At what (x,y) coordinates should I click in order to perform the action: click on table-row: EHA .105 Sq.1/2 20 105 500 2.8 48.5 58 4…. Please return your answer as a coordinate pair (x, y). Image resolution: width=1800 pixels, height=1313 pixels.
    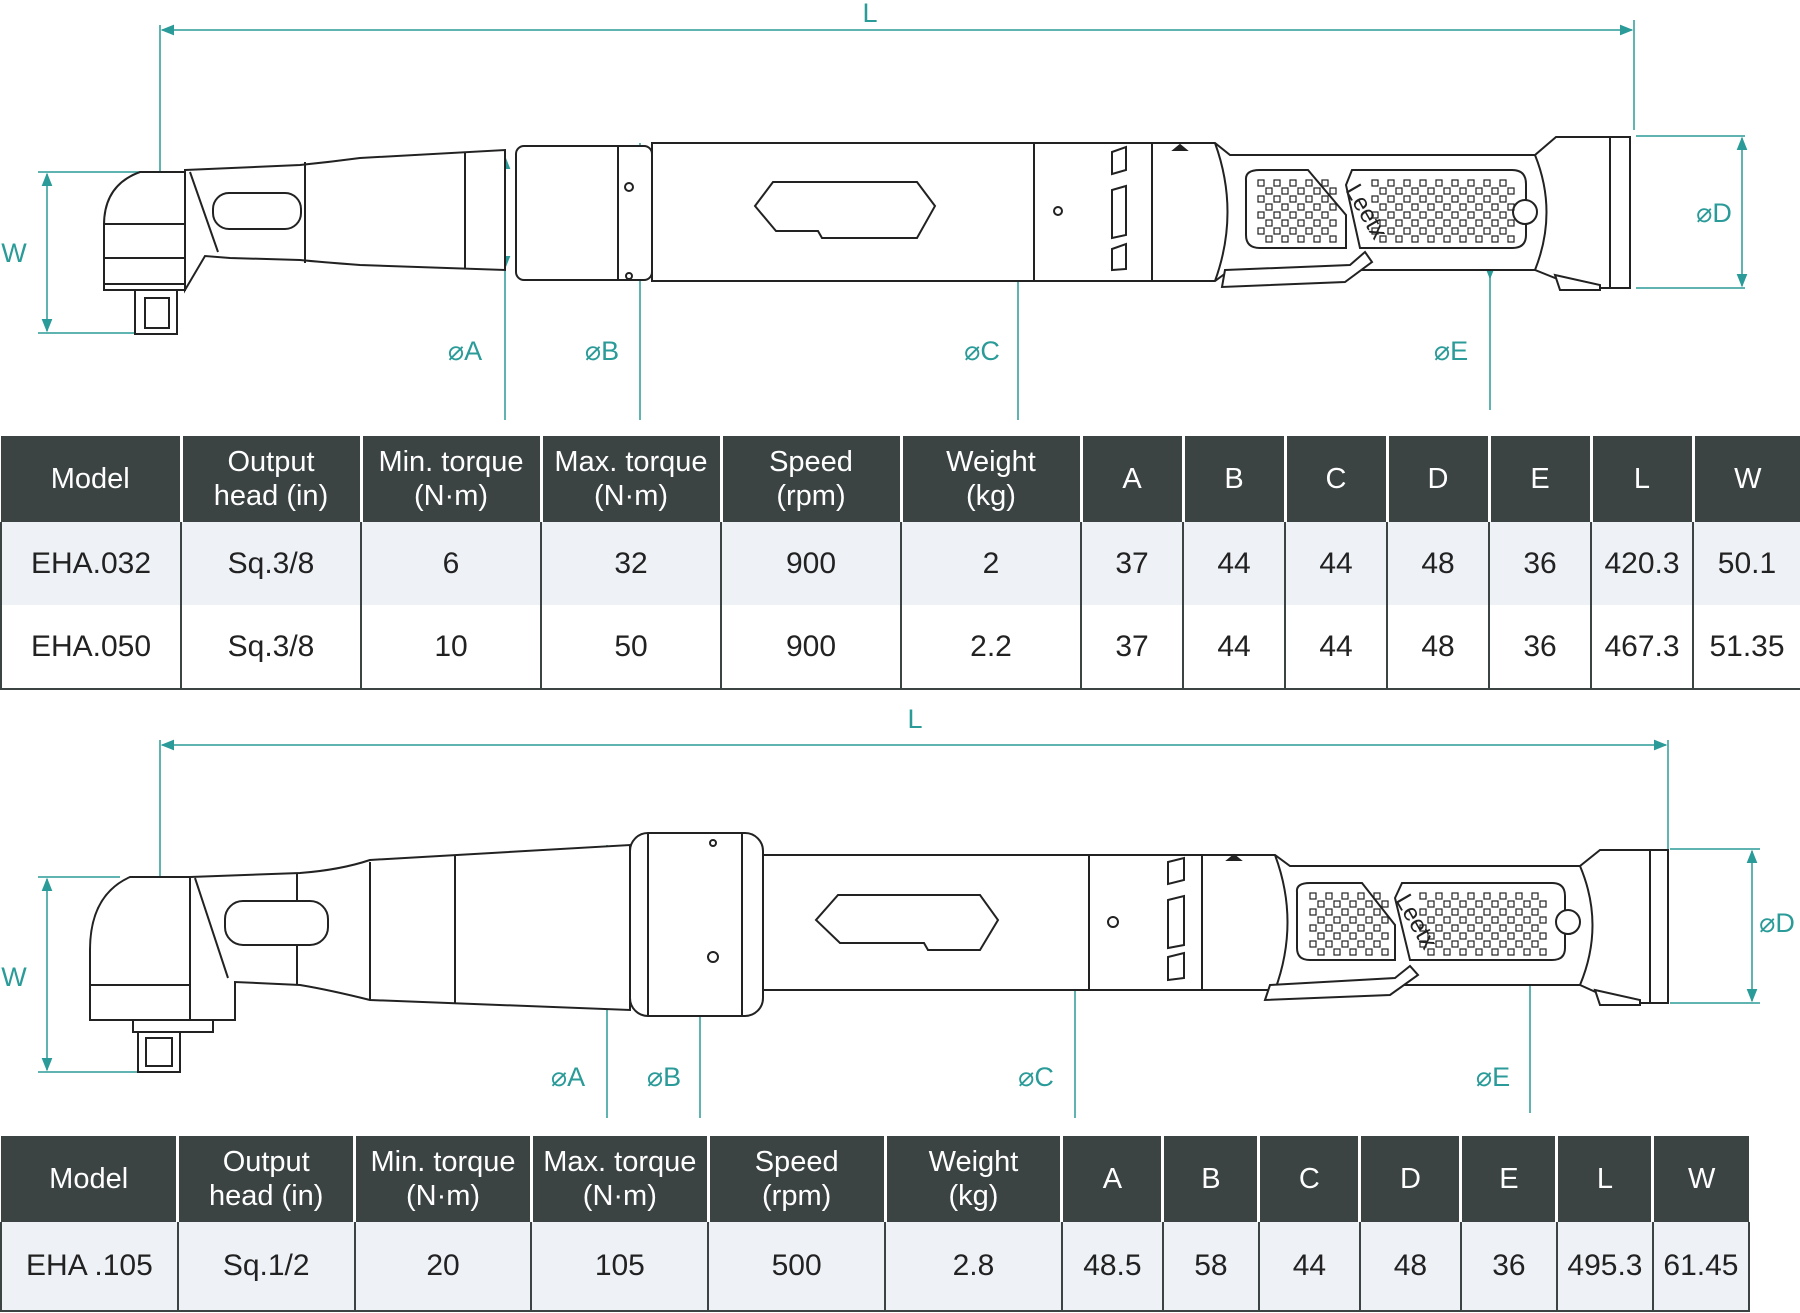
    Looking at the image, I should click on (875, 1267).